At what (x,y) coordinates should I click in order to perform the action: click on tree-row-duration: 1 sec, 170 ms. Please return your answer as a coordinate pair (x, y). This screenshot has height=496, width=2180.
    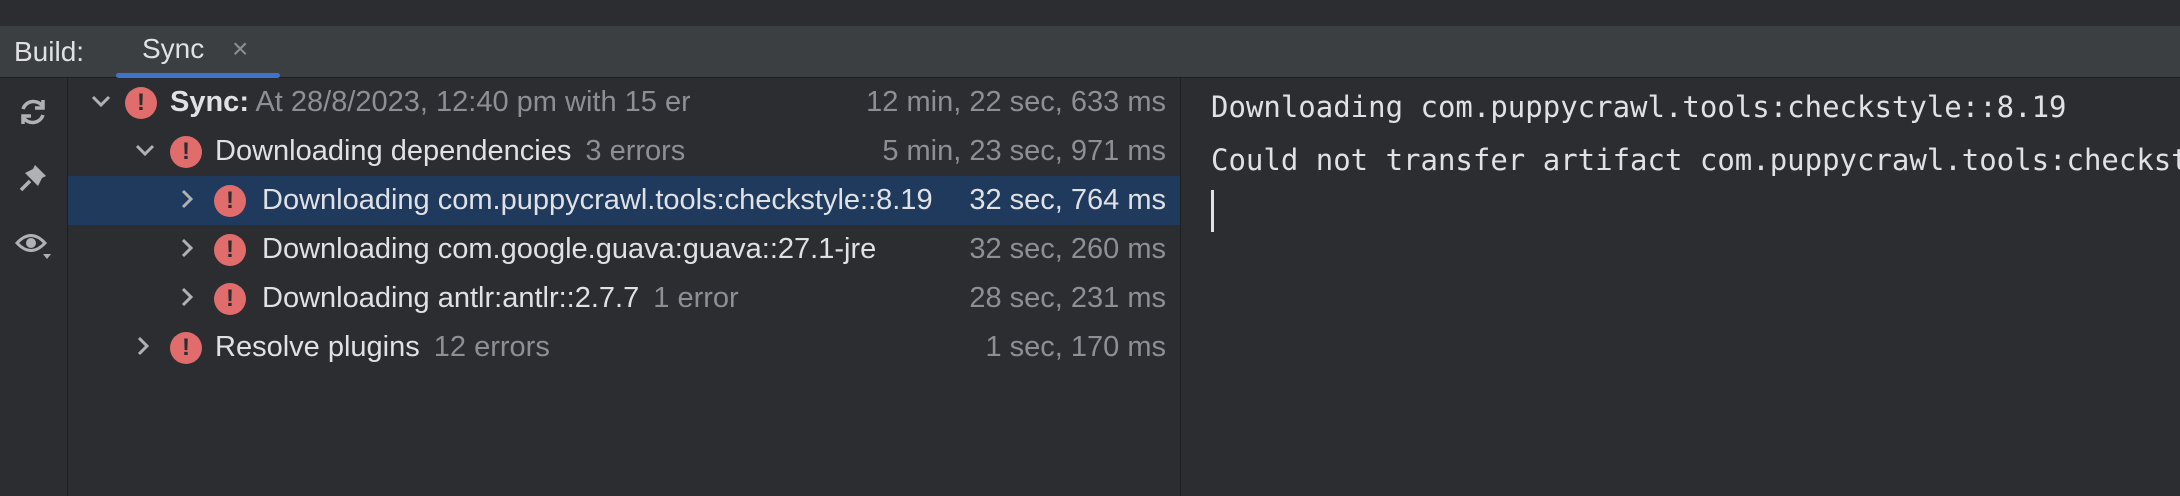
    Looking at the image, I should click on (1075, 347).